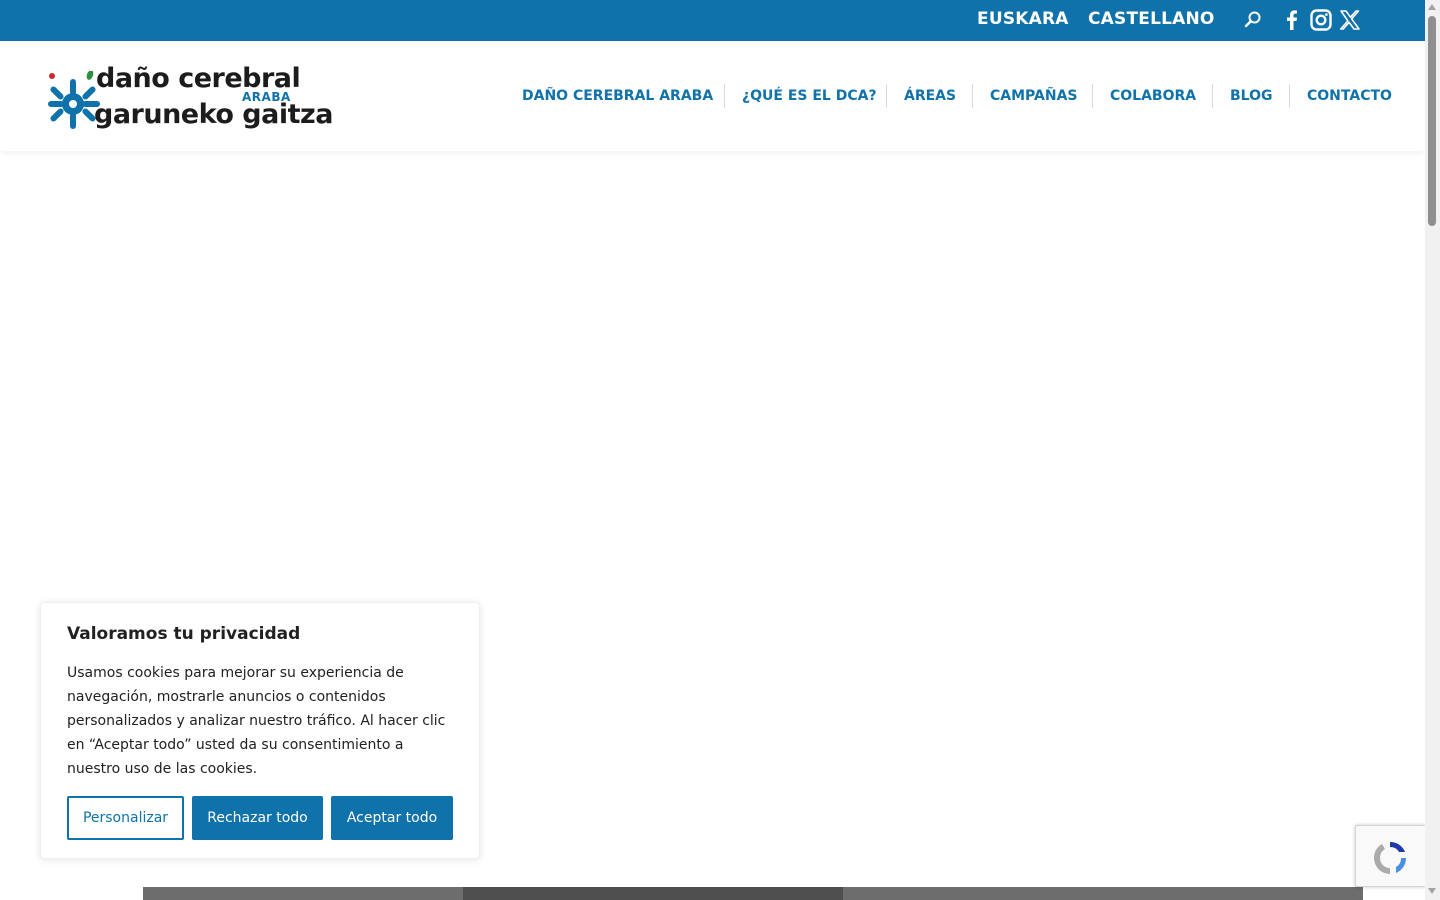 The width and height of the screenshot is (1440, 900). I want to click on hero-image-shade, so click(653, 893).